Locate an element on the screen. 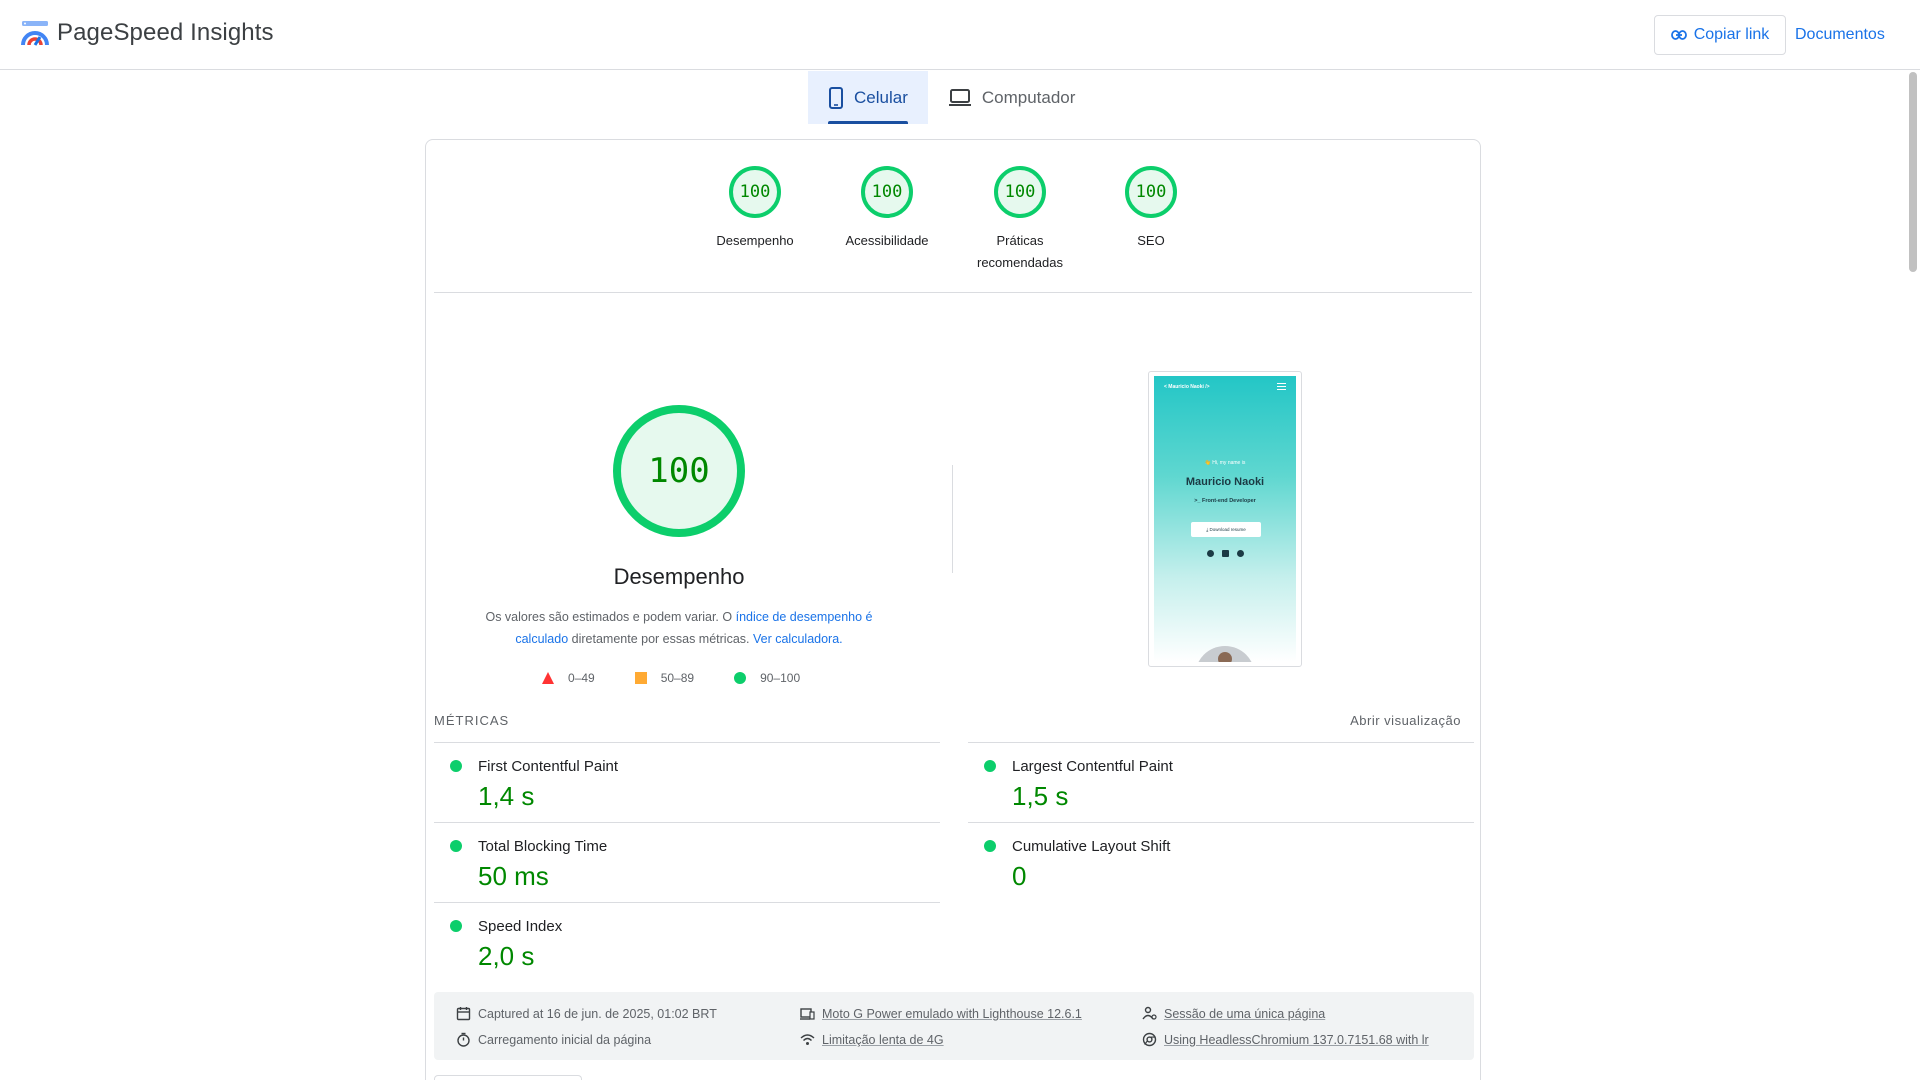 This screenshot has width=1920, height=1080. screenshot-download-button: ⤓ Download resume is located at coordinates (1226, 529).